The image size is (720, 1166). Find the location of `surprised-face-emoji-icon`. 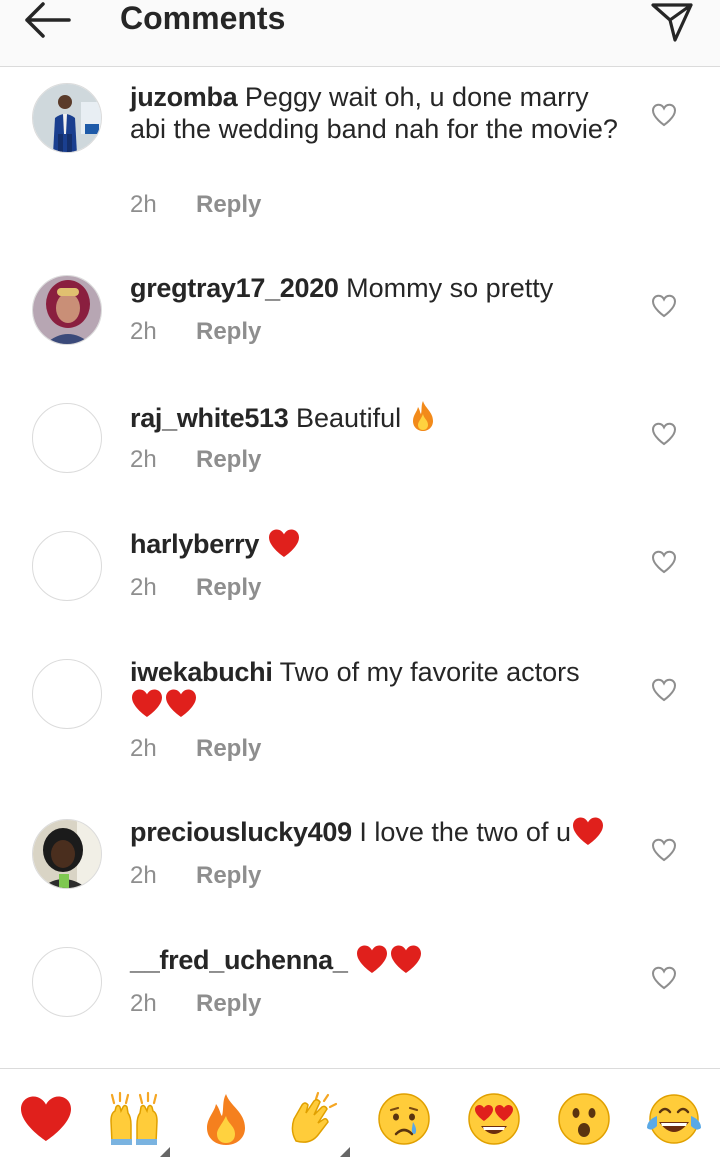

surprised-face-emoji-icon is located at coordinates (584, 1119).